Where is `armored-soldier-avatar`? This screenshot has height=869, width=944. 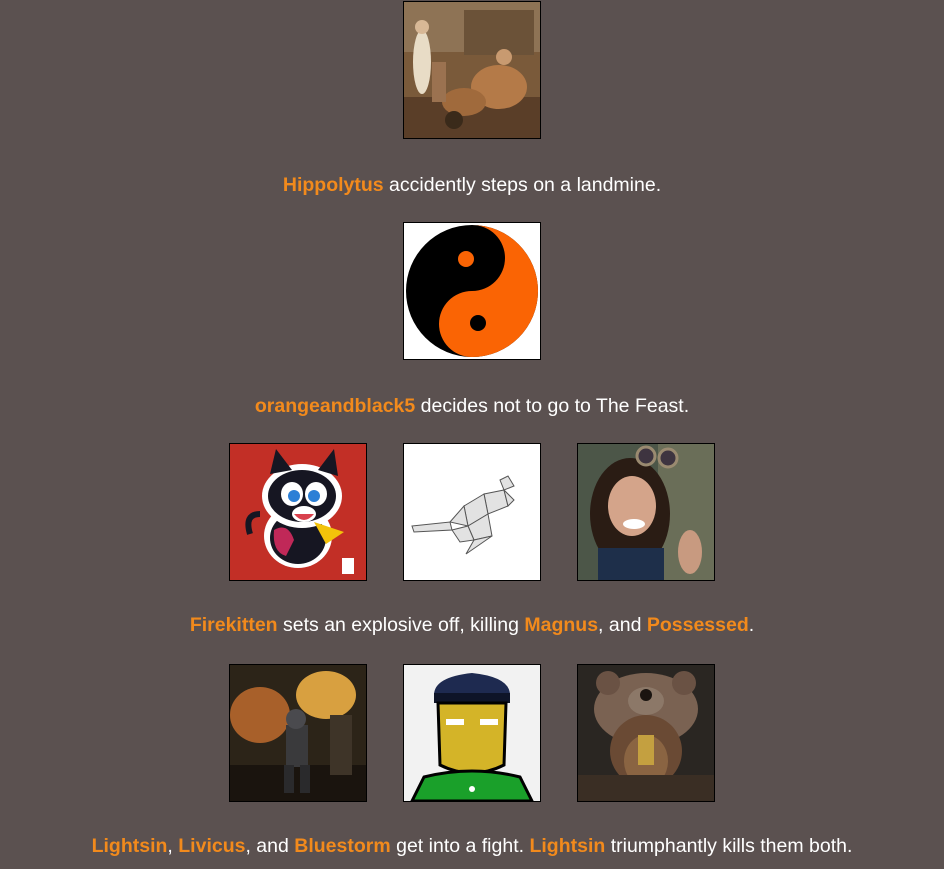
armored-soldier-avatar is located at coordinates (298, 733).